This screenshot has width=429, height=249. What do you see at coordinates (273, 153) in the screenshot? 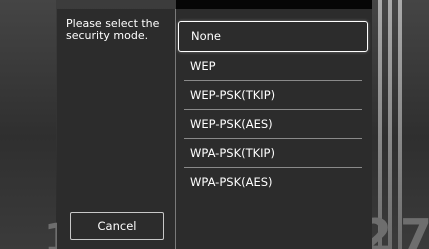
I see `option-wpa-psk-tkip: WPA-PSK(TKIP)` at bounding box center [273, 153].